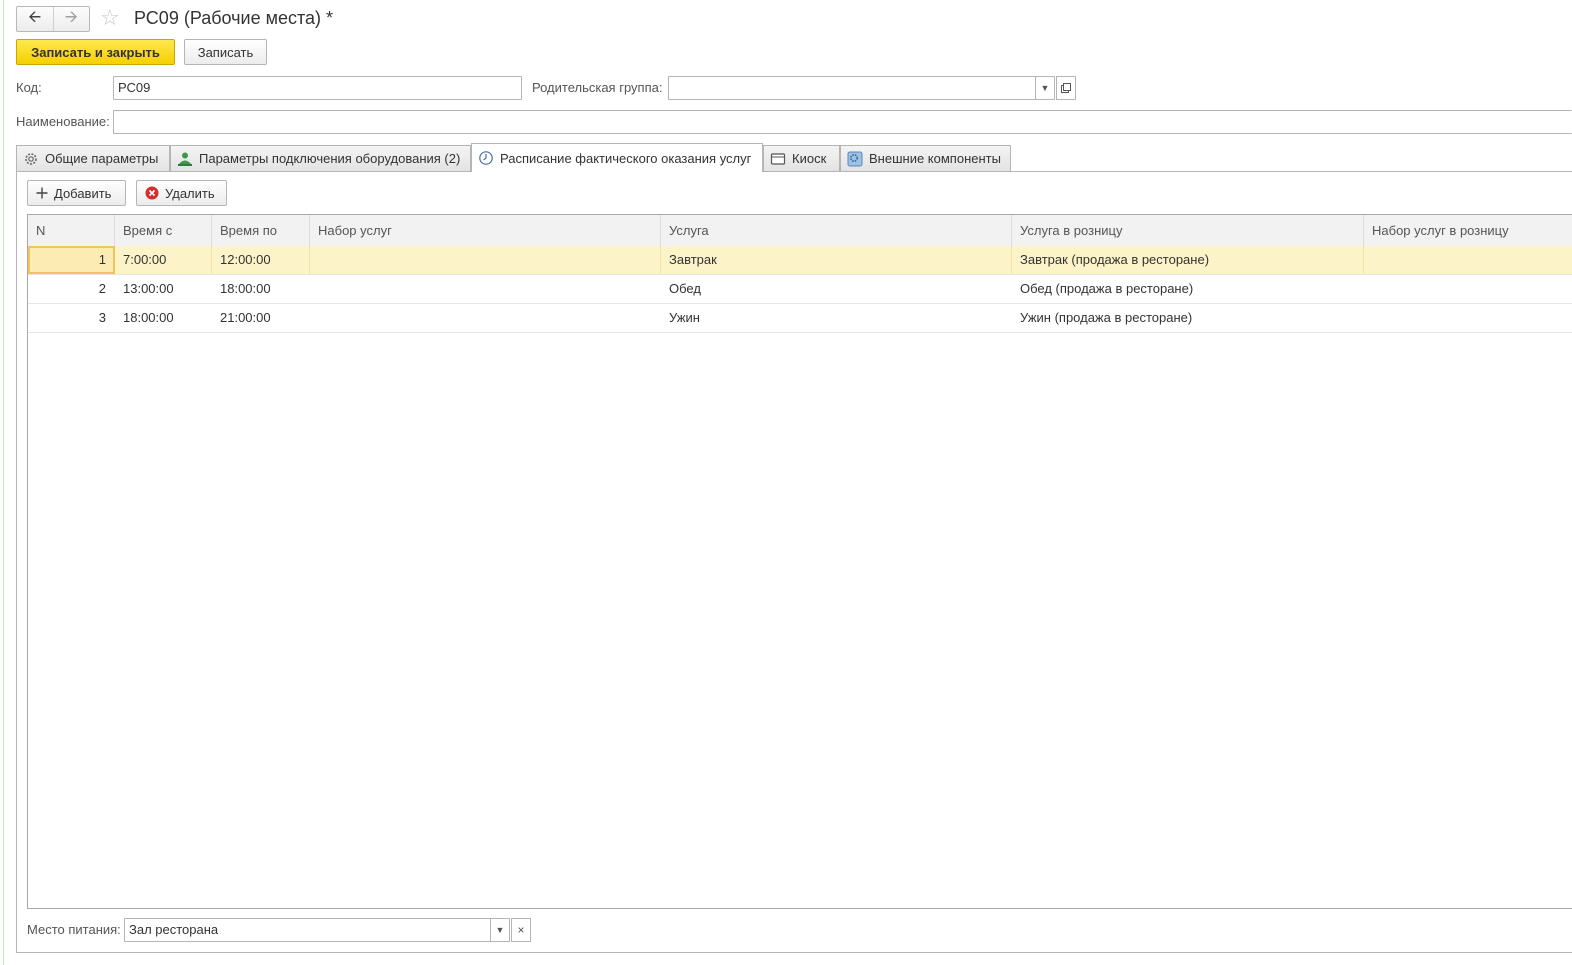 The image size is (1572, 965). I want to click on arrow-right-icon: 🡪, so click(71, 17).